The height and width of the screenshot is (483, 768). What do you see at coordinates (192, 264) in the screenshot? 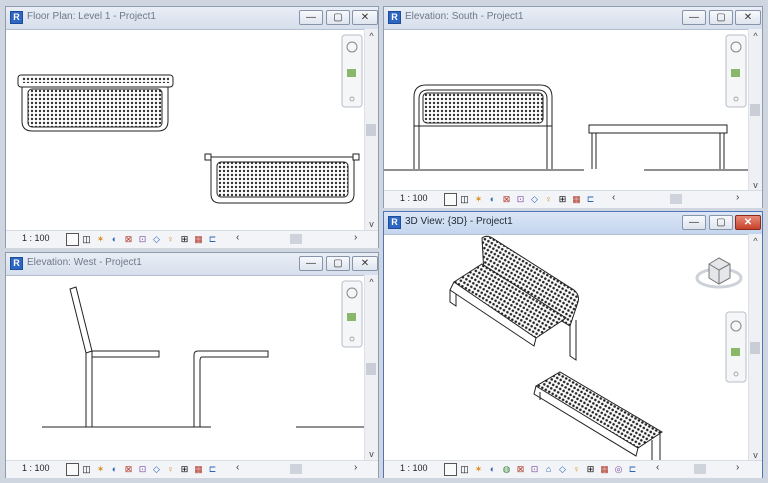
I see `elevation-west-titlebar: R Elevation: West - Project1 — ▢ ✕` at bounding box center [192, 264].